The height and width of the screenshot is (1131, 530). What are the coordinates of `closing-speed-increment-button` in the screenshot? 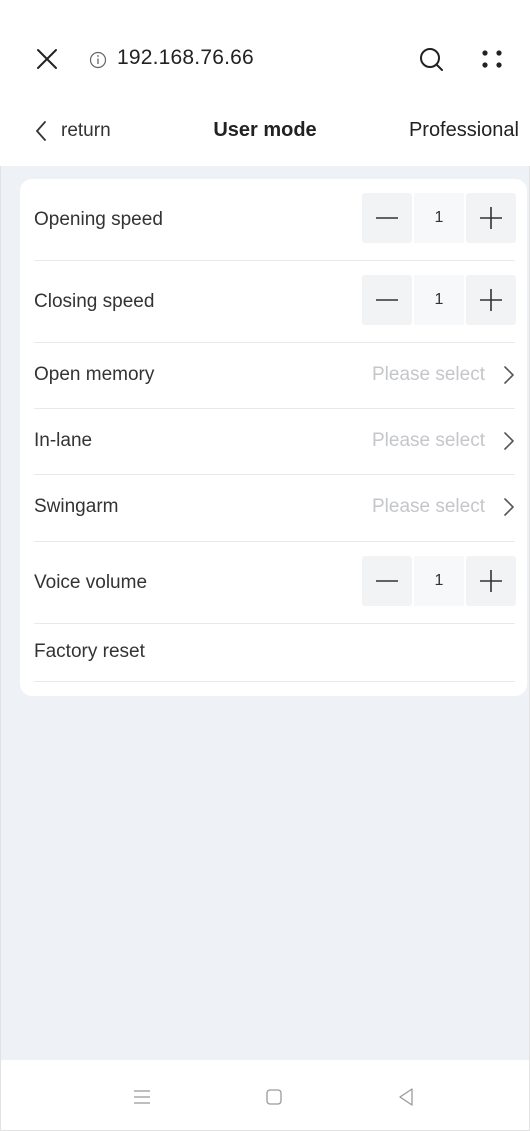 It's located at (491, 300).